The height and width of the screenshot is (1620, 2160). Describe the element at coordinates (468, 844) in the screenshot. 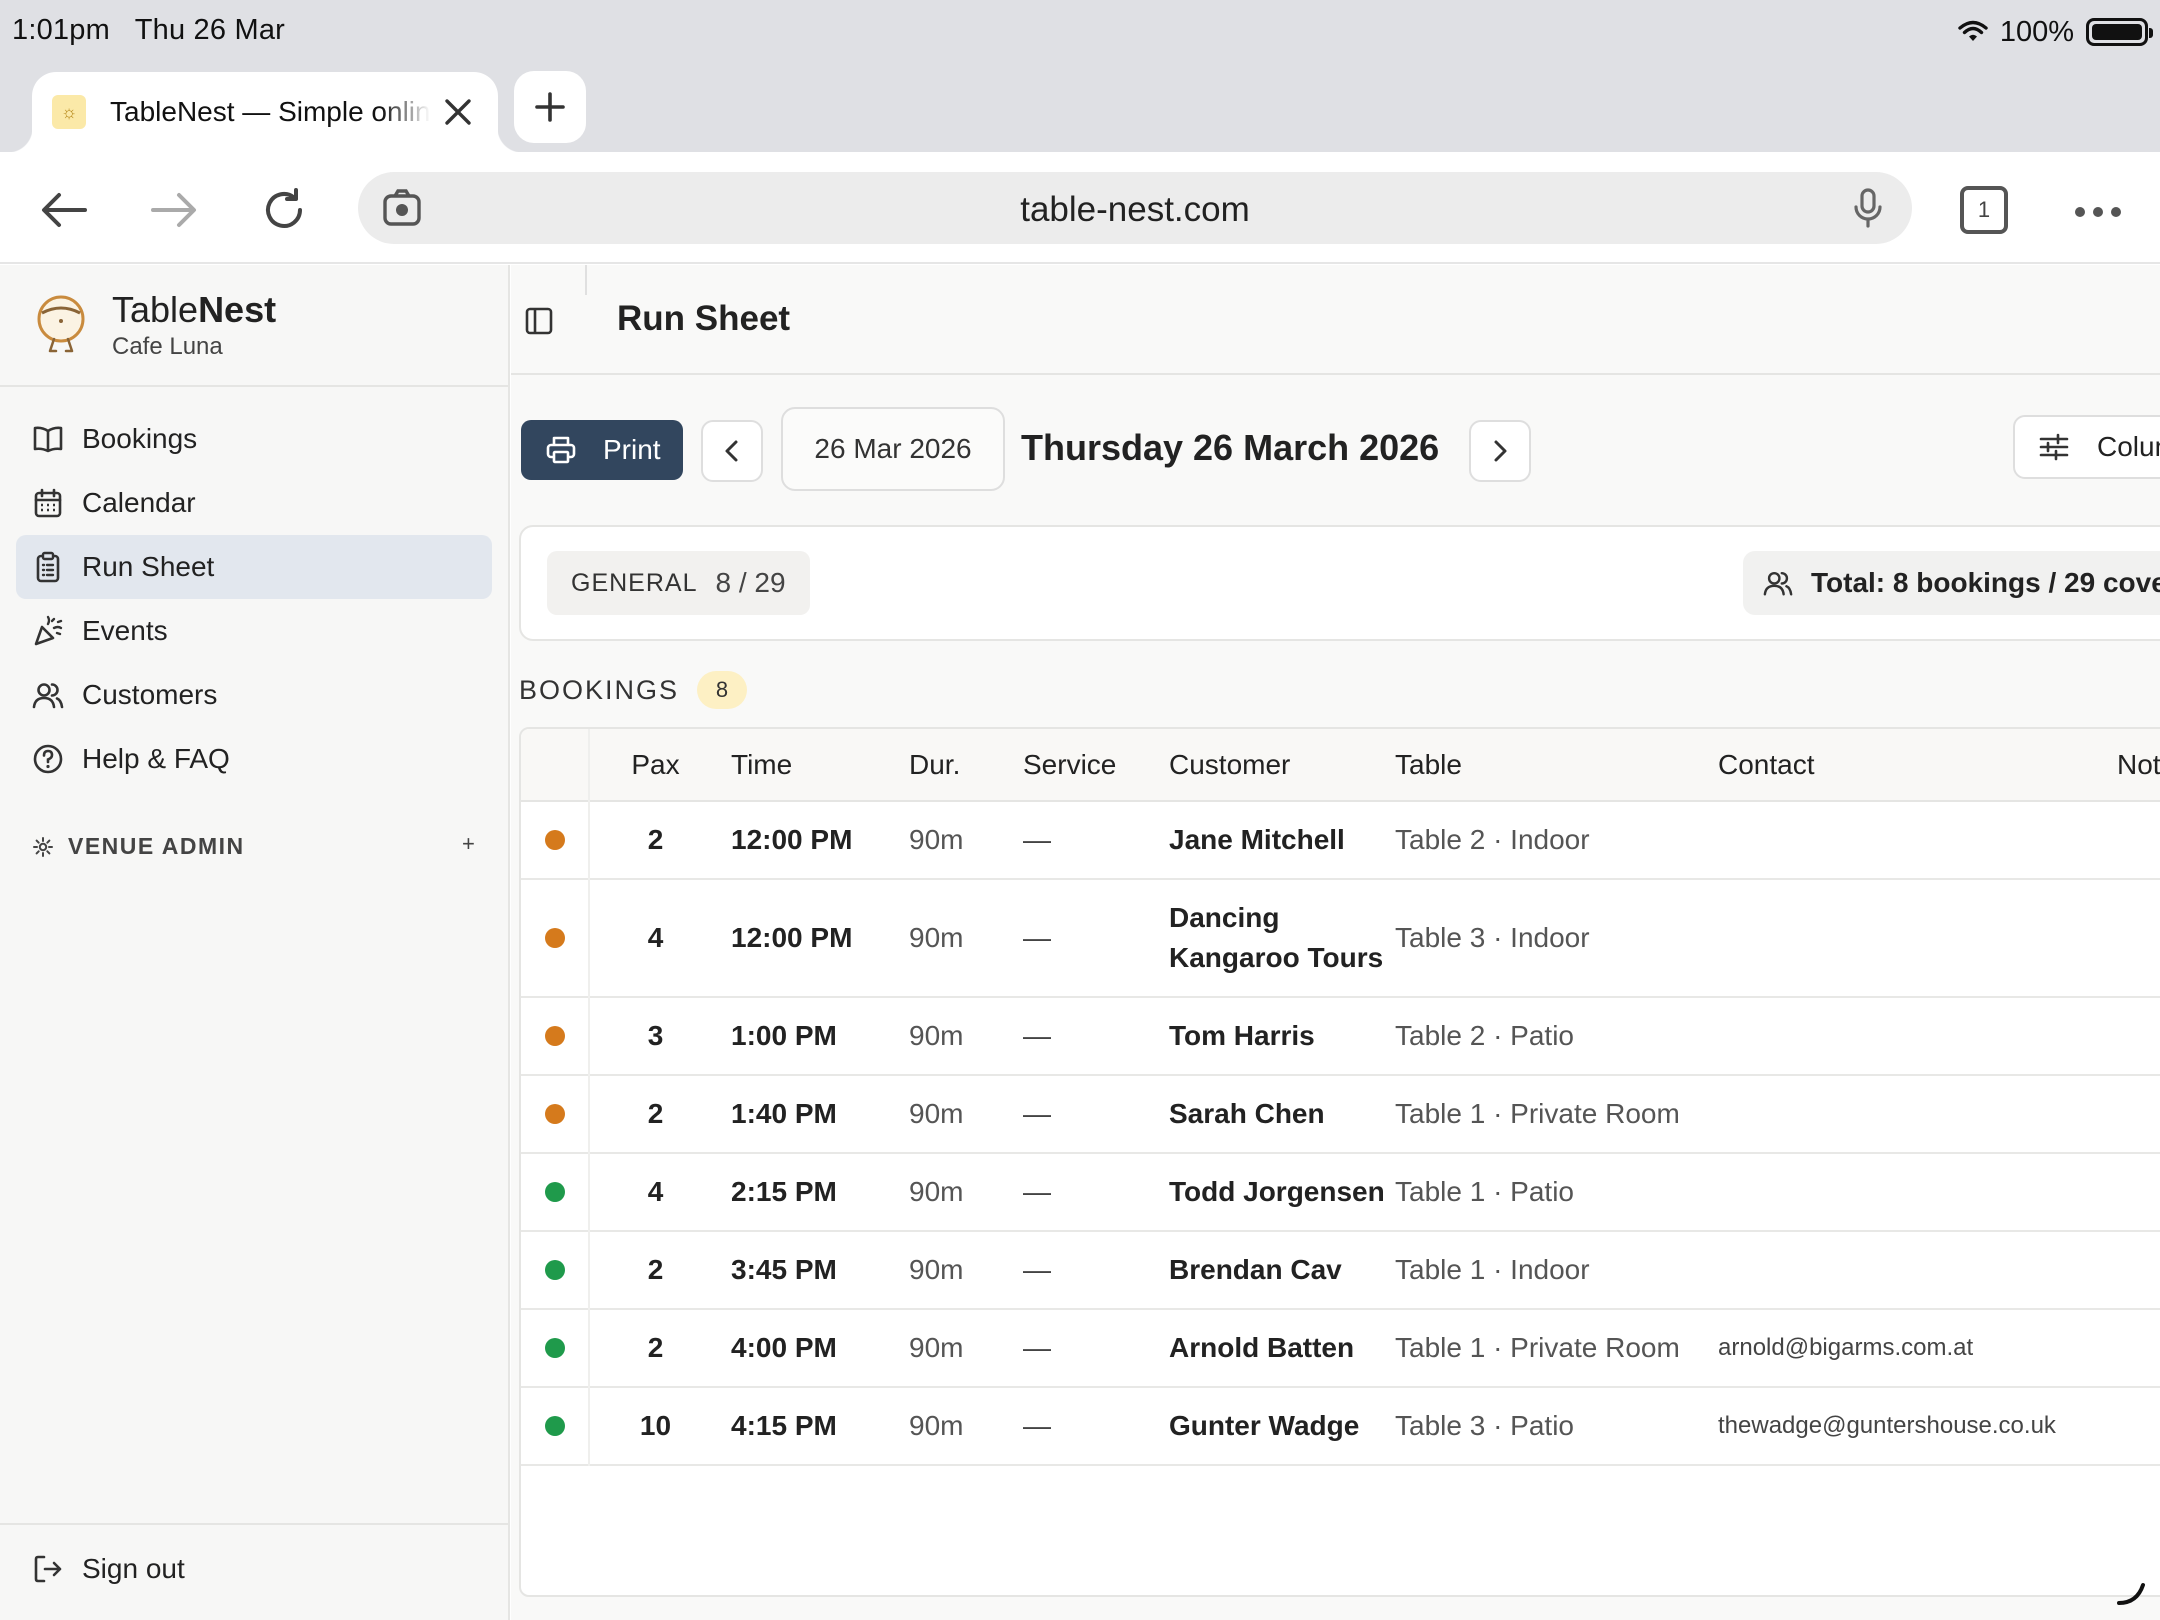

I see `section-expand-icon: +` at that location.